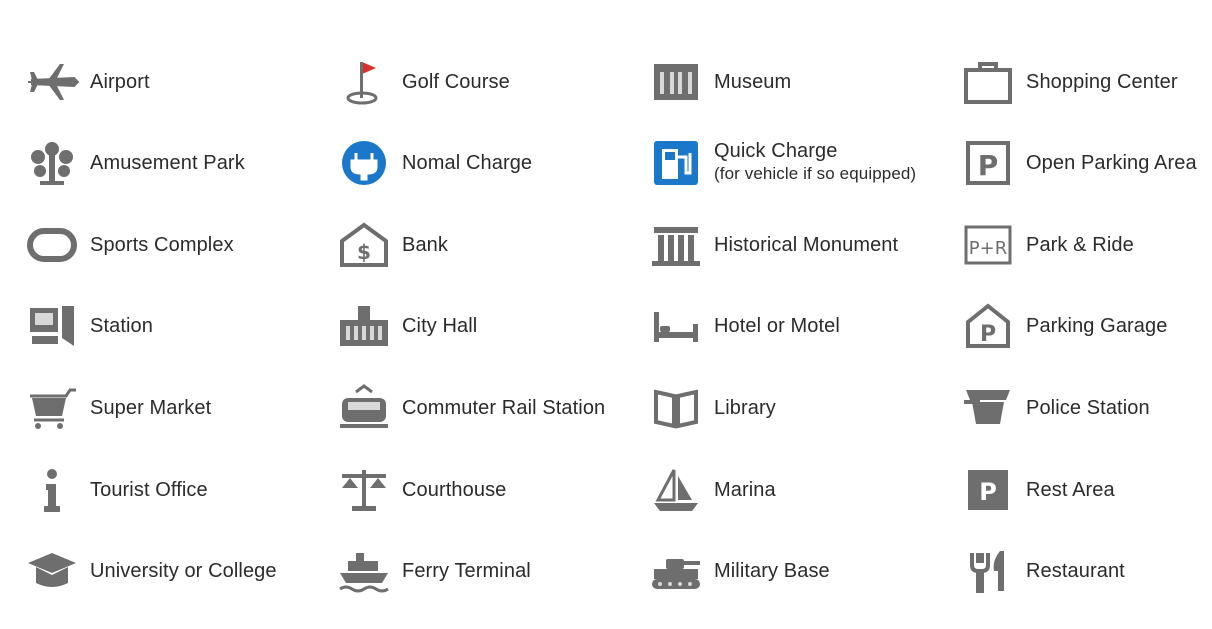  Describe the element at coordinates (121, 326) in the screenshot. I see `legend-label: Station` at that location.